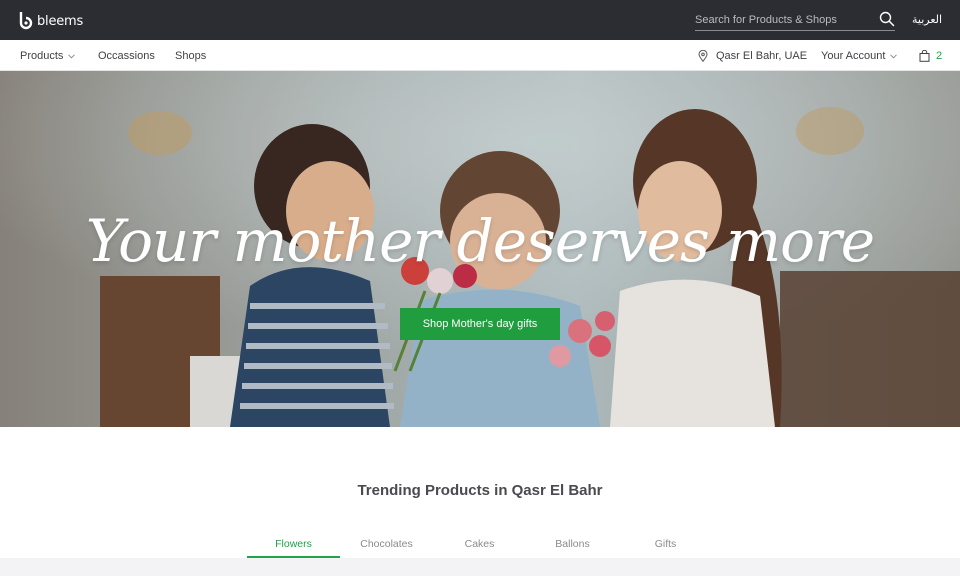 Image resolution: width=960 pixels, height=576 pixels. I want to click on trending-tabs: Flowers Chocolates Cakes Ballons Gifts, so click(480, 544).